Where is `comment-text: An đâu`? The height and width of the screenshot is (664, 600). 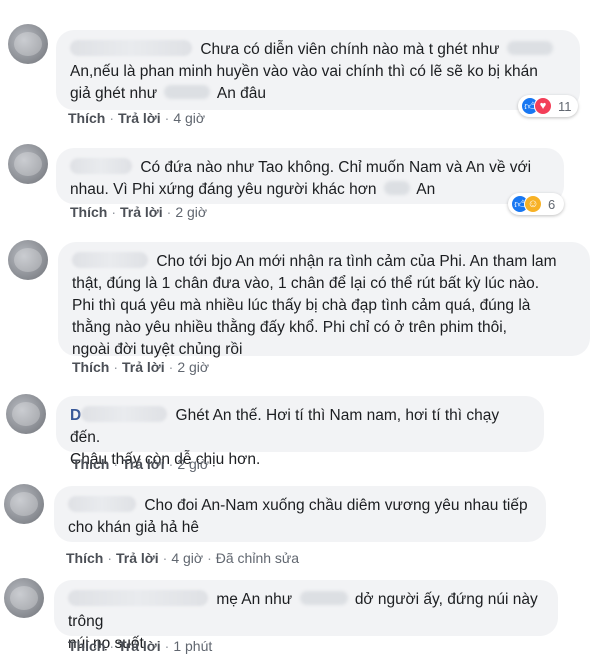 comment-text: An đâu is located at coordinates (241, 93).